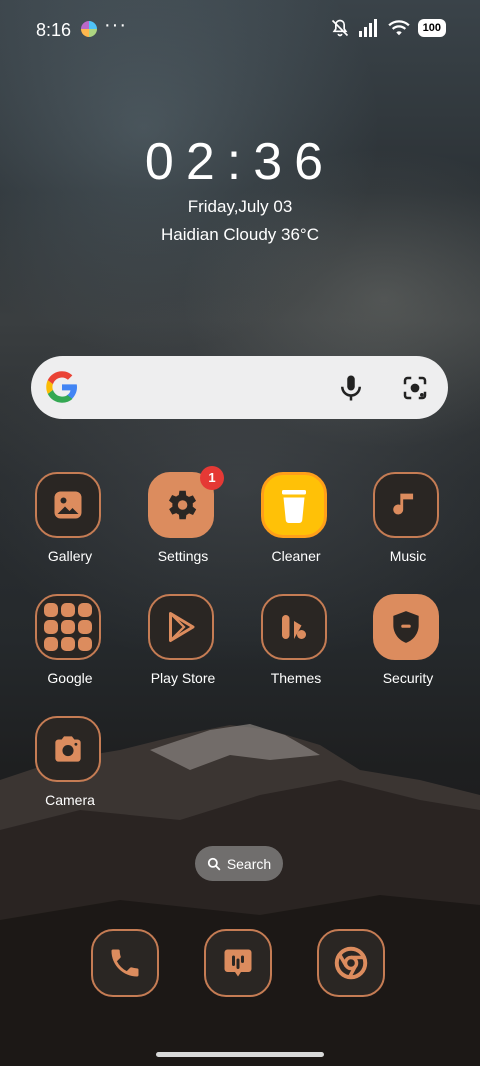  Describe the element at coordinates (296, 678) in the screenshot. I see `app-label: Themes` at that location.